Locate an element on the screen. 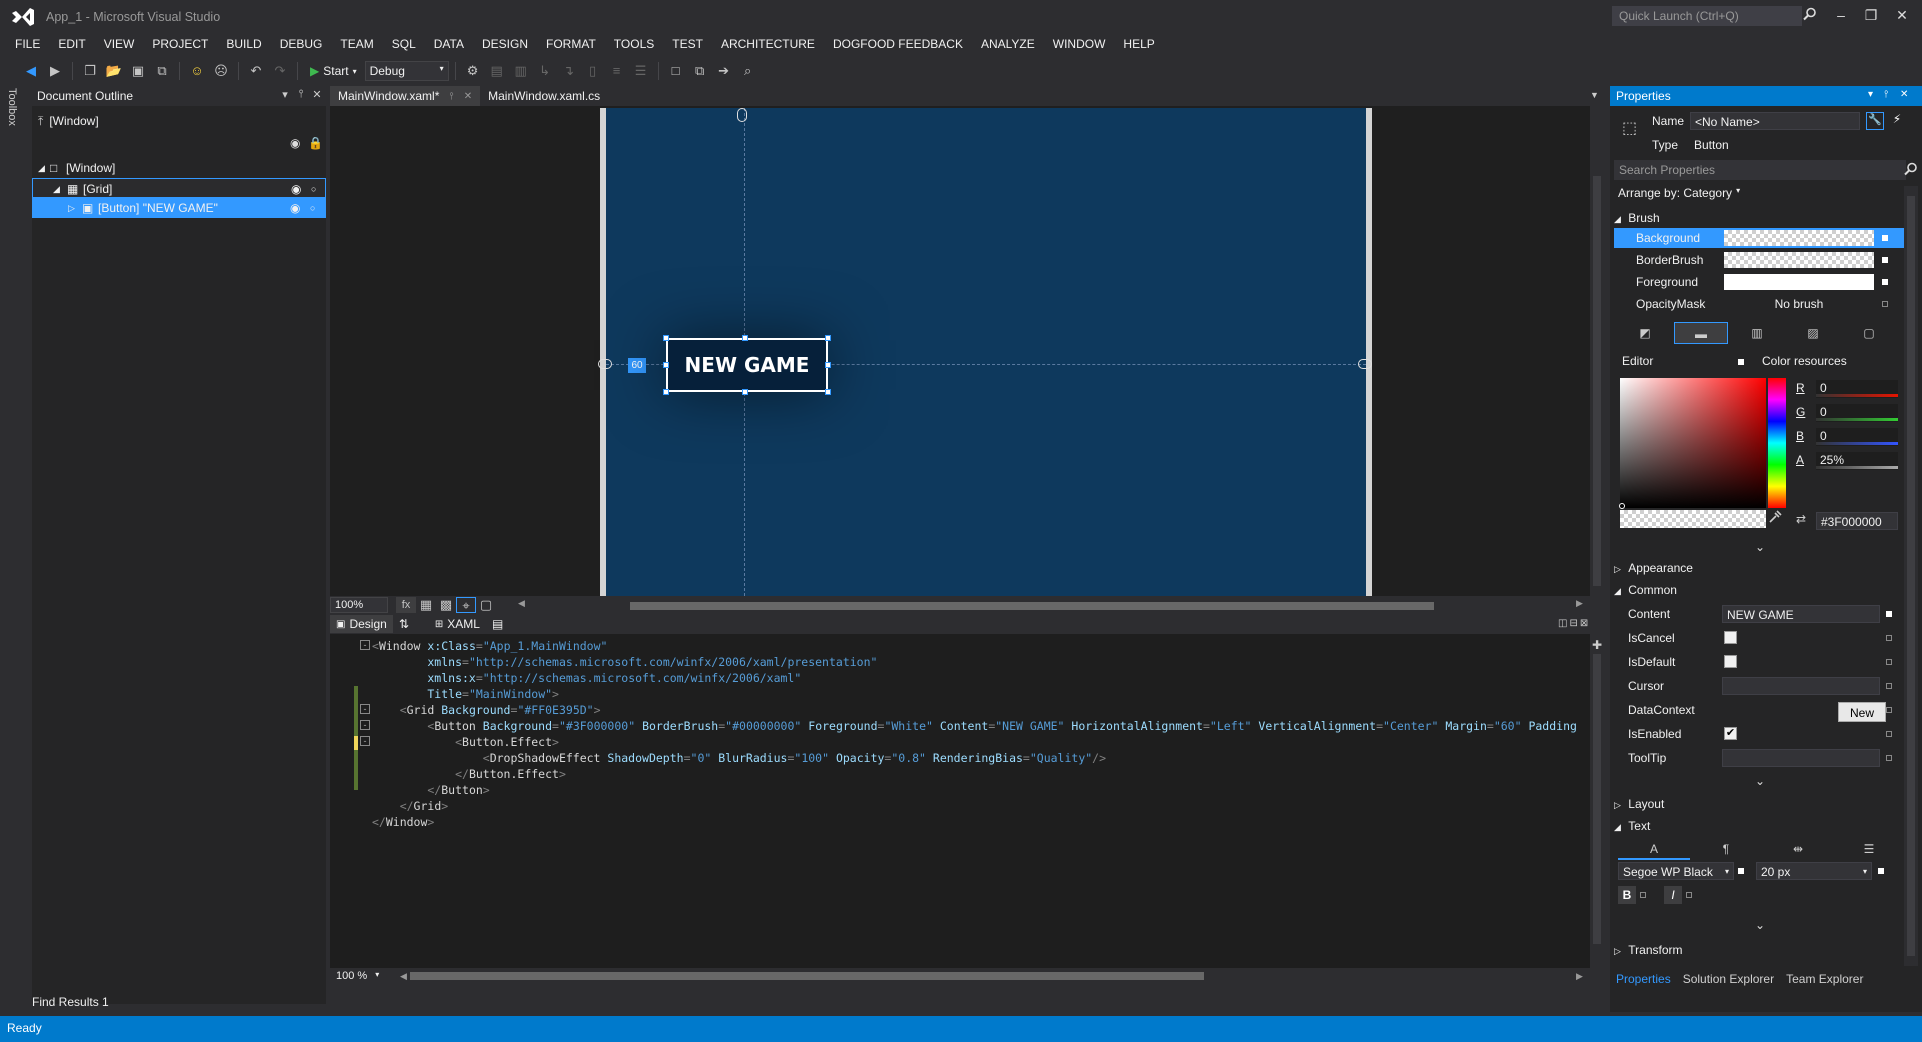  tab-overflow-icon: ▼ is located at coordinates (1594, 95).